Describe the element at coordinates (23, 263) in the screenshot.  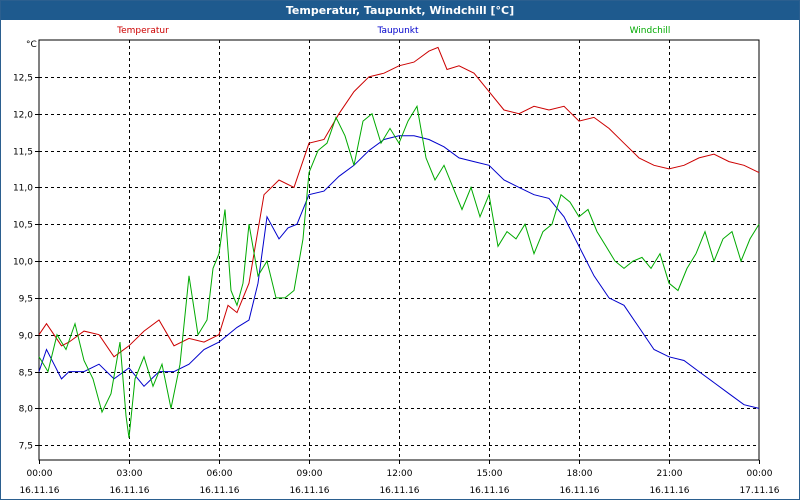
I see `y-tick-label: 10,0` at that location.